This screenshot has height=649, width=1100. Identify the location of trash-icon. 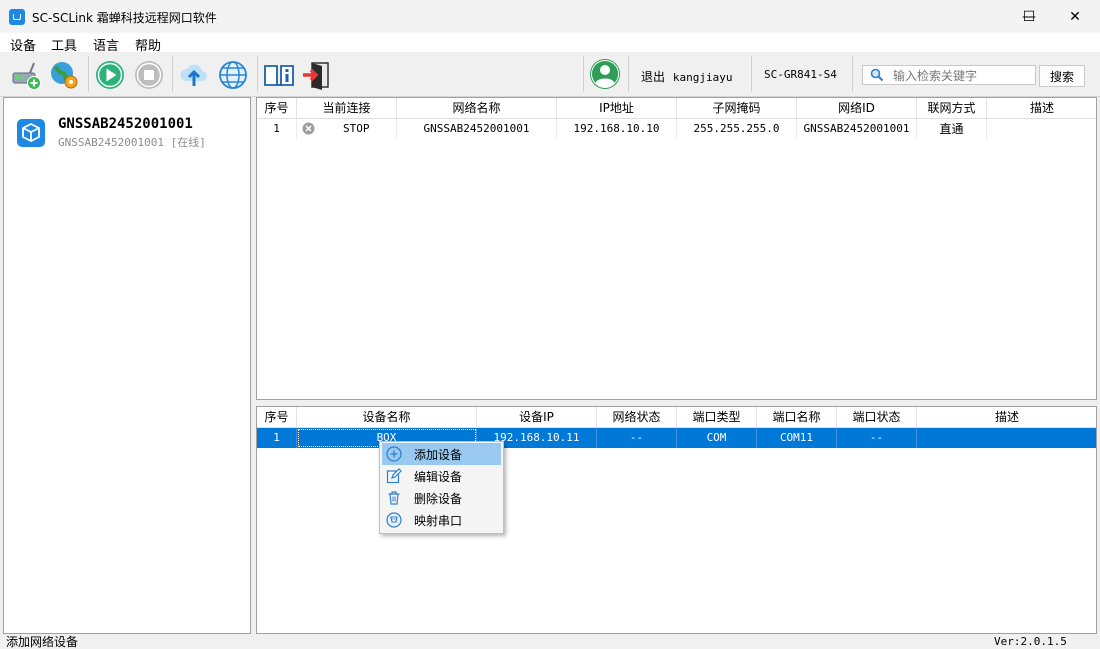
(394, 498).